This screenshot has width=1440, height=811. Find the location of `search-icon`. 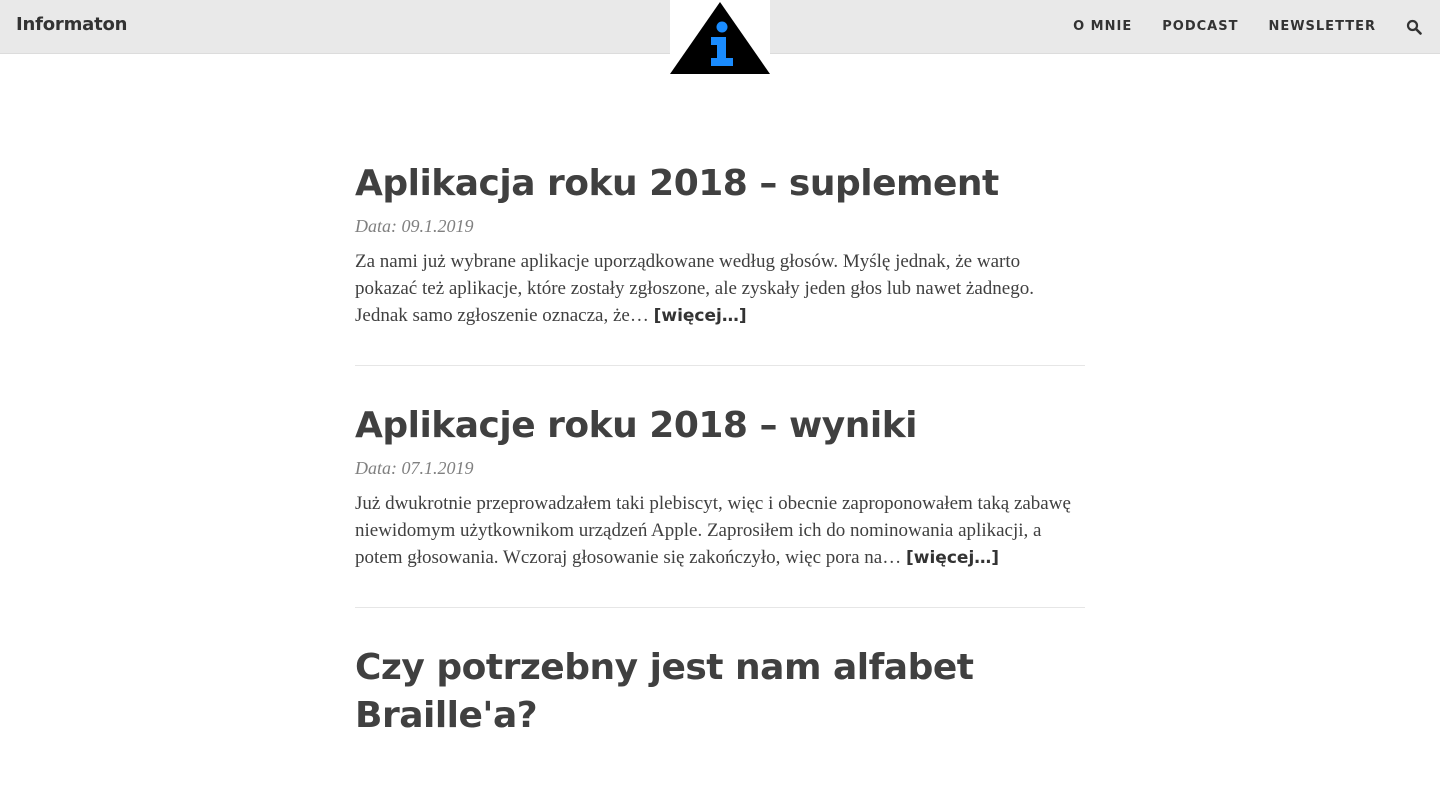

search-icon is located at coordinates (1414, 27).